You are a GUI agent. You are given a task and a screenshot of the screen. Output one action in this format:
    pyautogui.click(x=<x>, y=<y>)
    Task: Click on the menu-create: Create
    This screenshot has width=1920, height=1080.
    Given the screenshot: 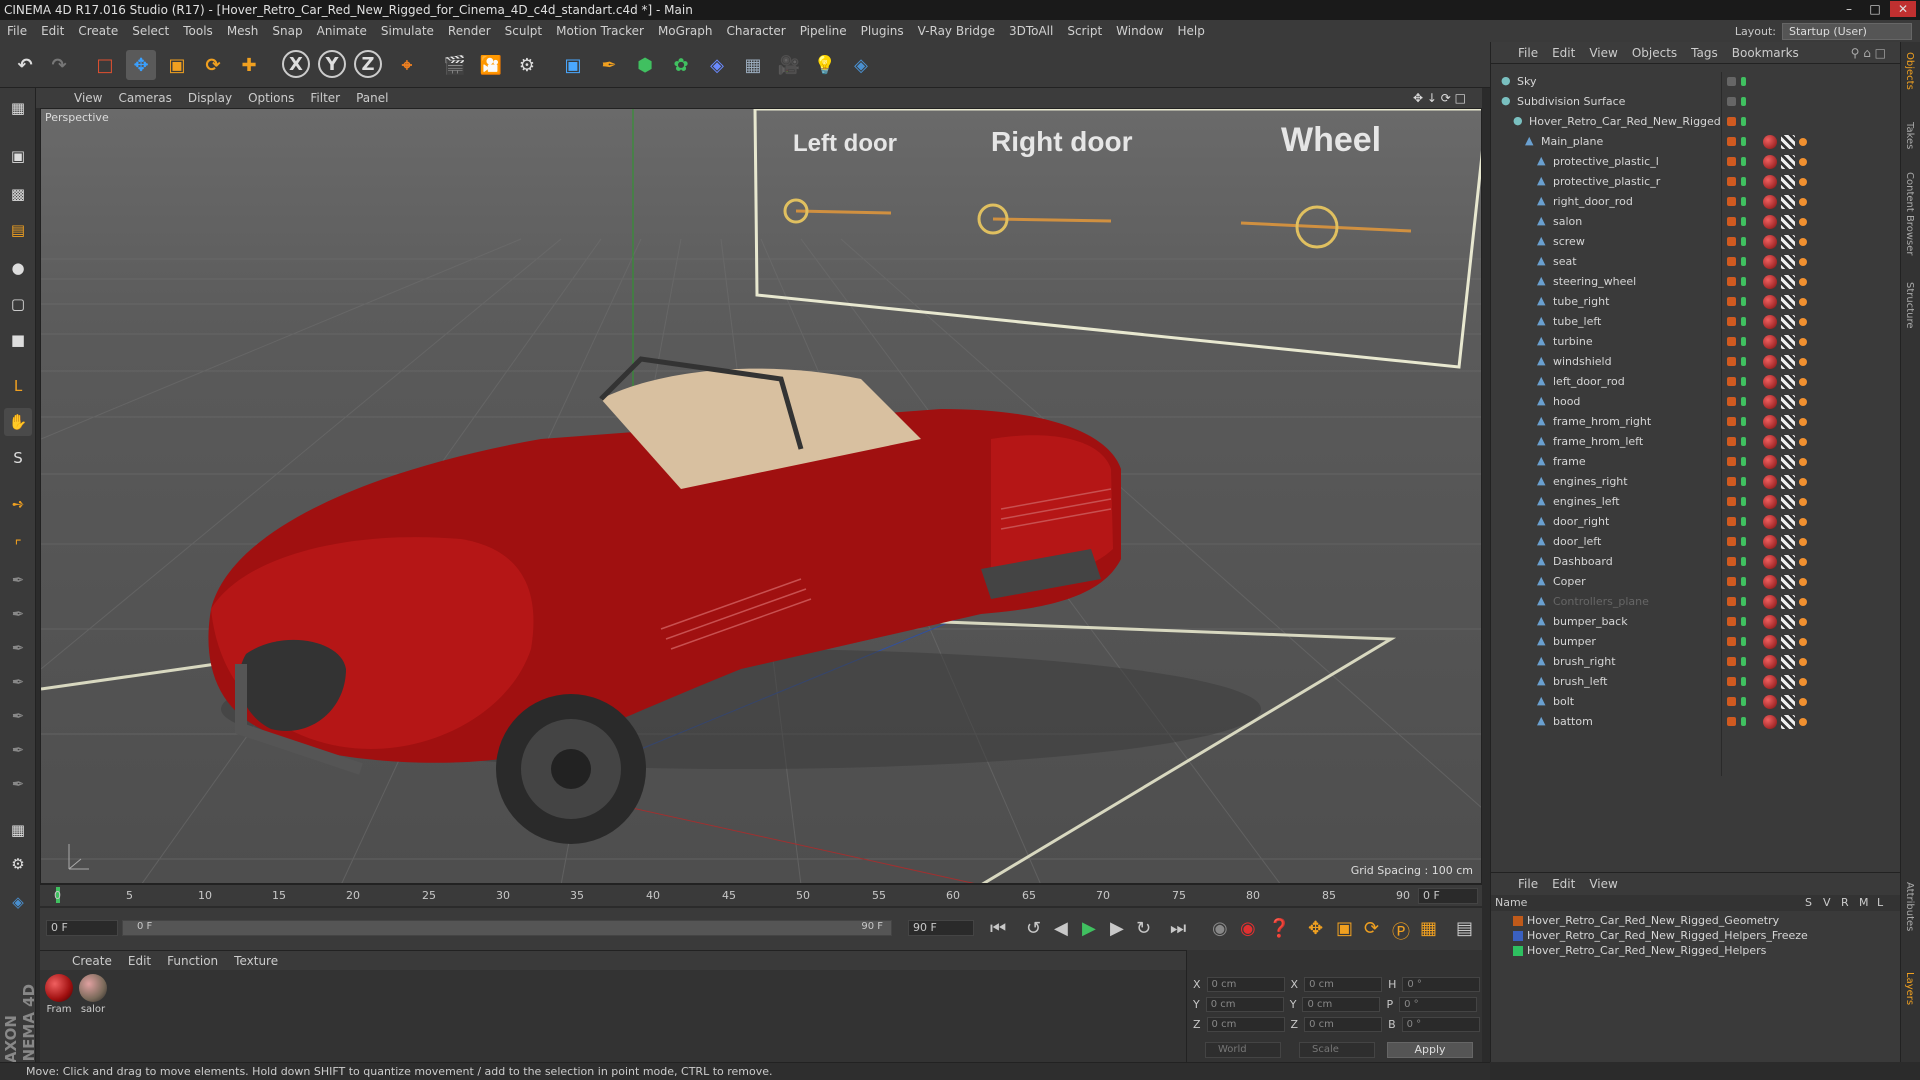 What is the action you would take?
    pyautogui.click(x=98, y=31)
    